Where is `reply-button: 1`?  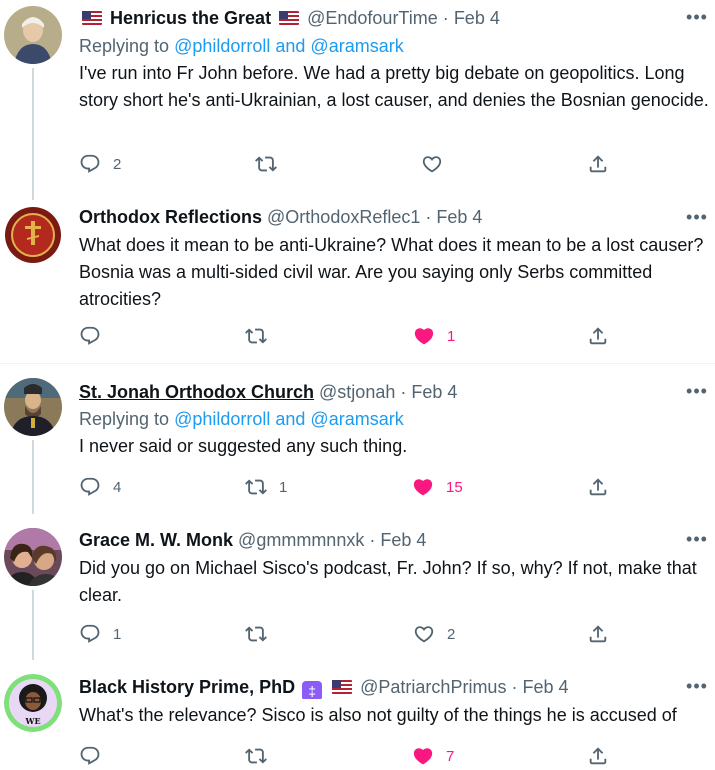 reply-button: 1 is located at coordinates (100, 634).